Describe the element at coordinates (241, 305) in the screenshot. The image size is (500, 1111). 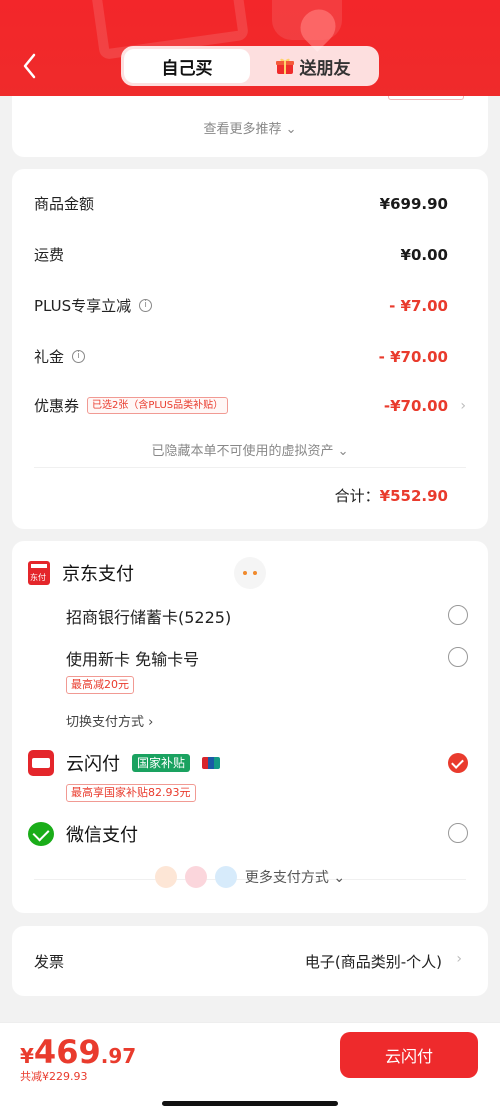
I see `plus-discount-row: PLUS专享立减 i - ¥7.00` at that location.